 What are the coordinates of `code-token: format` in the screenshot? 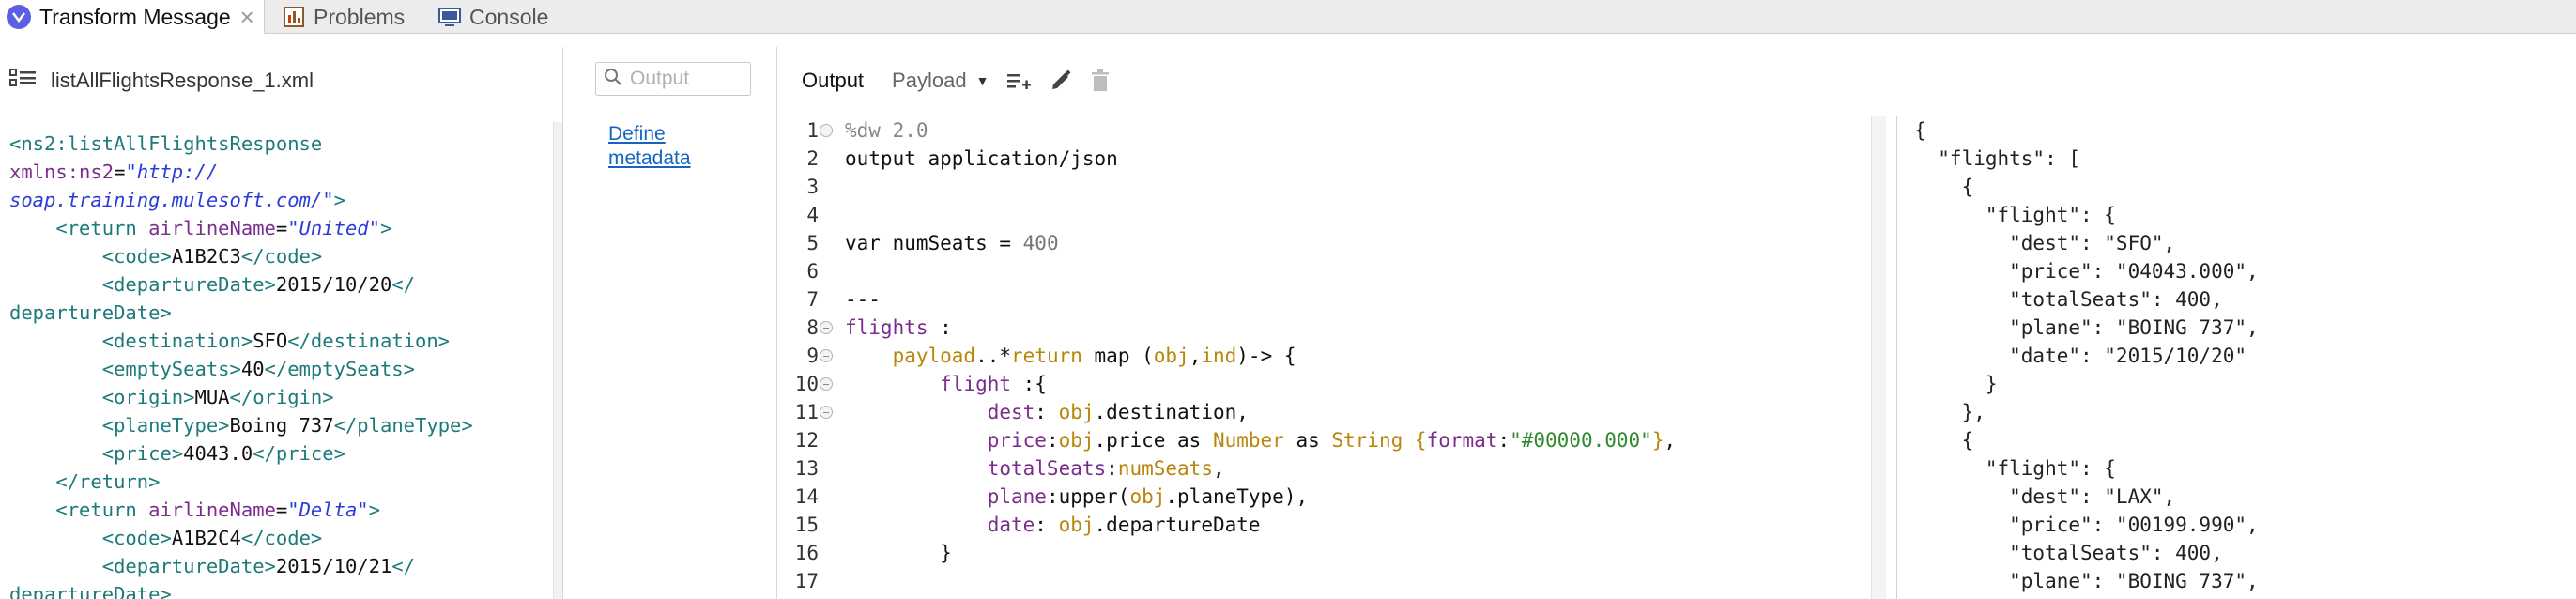 It's located at (1462, 440).